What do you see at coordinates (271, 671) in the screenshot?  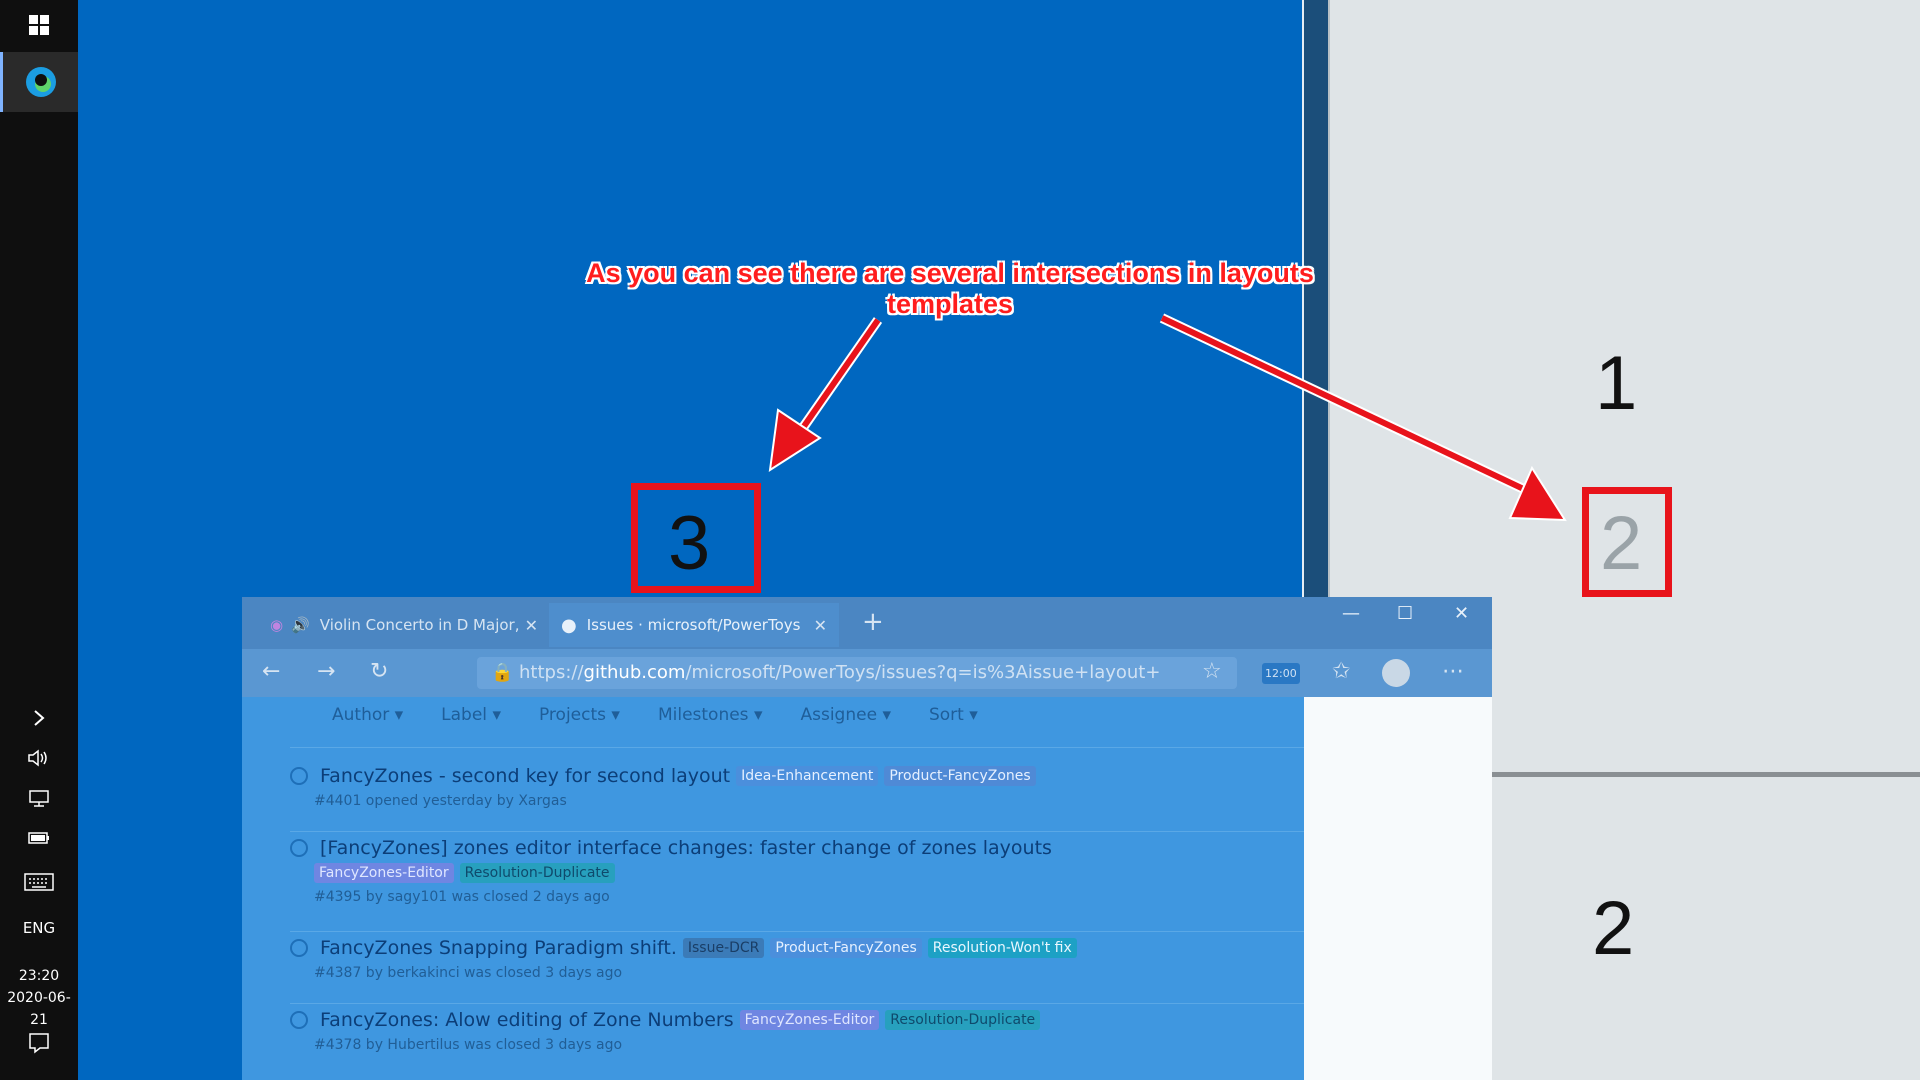 I see `back-arrow-icon: ←` at bounding box center [271, 671].